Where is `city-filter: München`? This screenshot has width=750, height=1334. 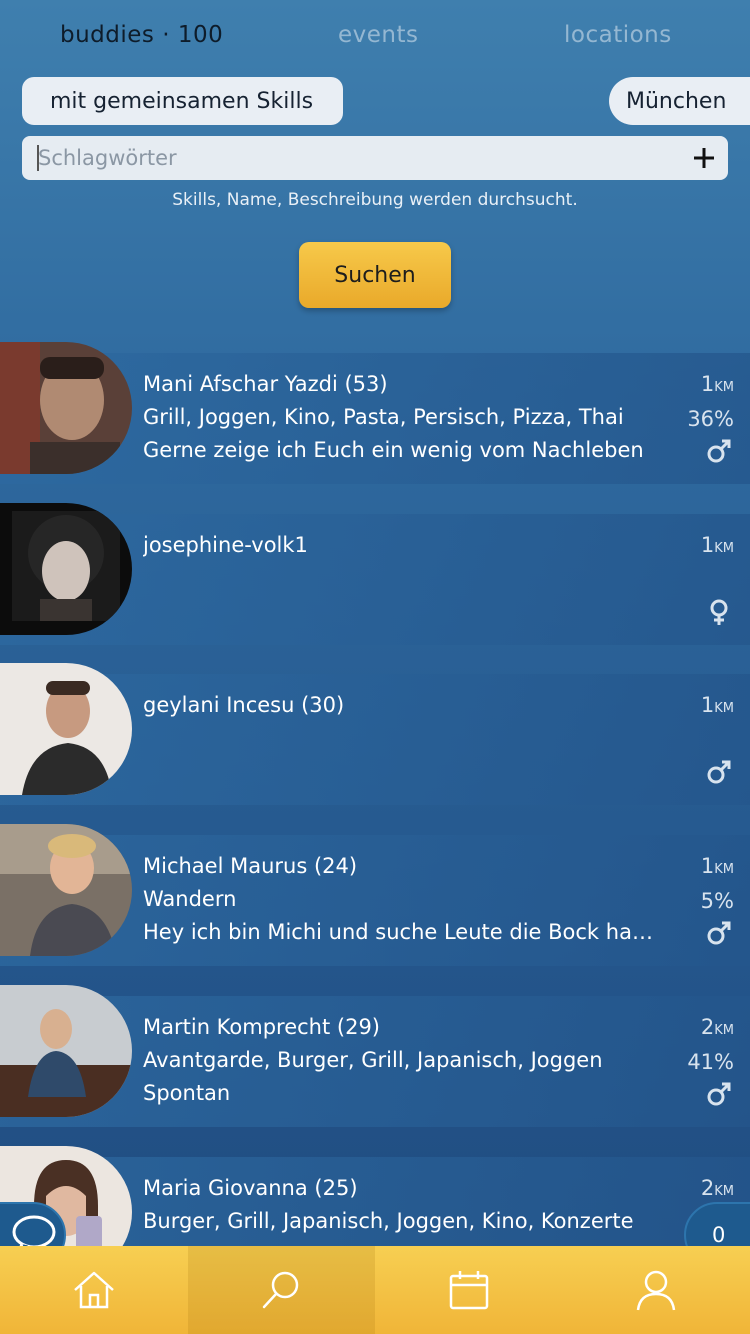 city-filter: München is located at coordinates (679, 101).